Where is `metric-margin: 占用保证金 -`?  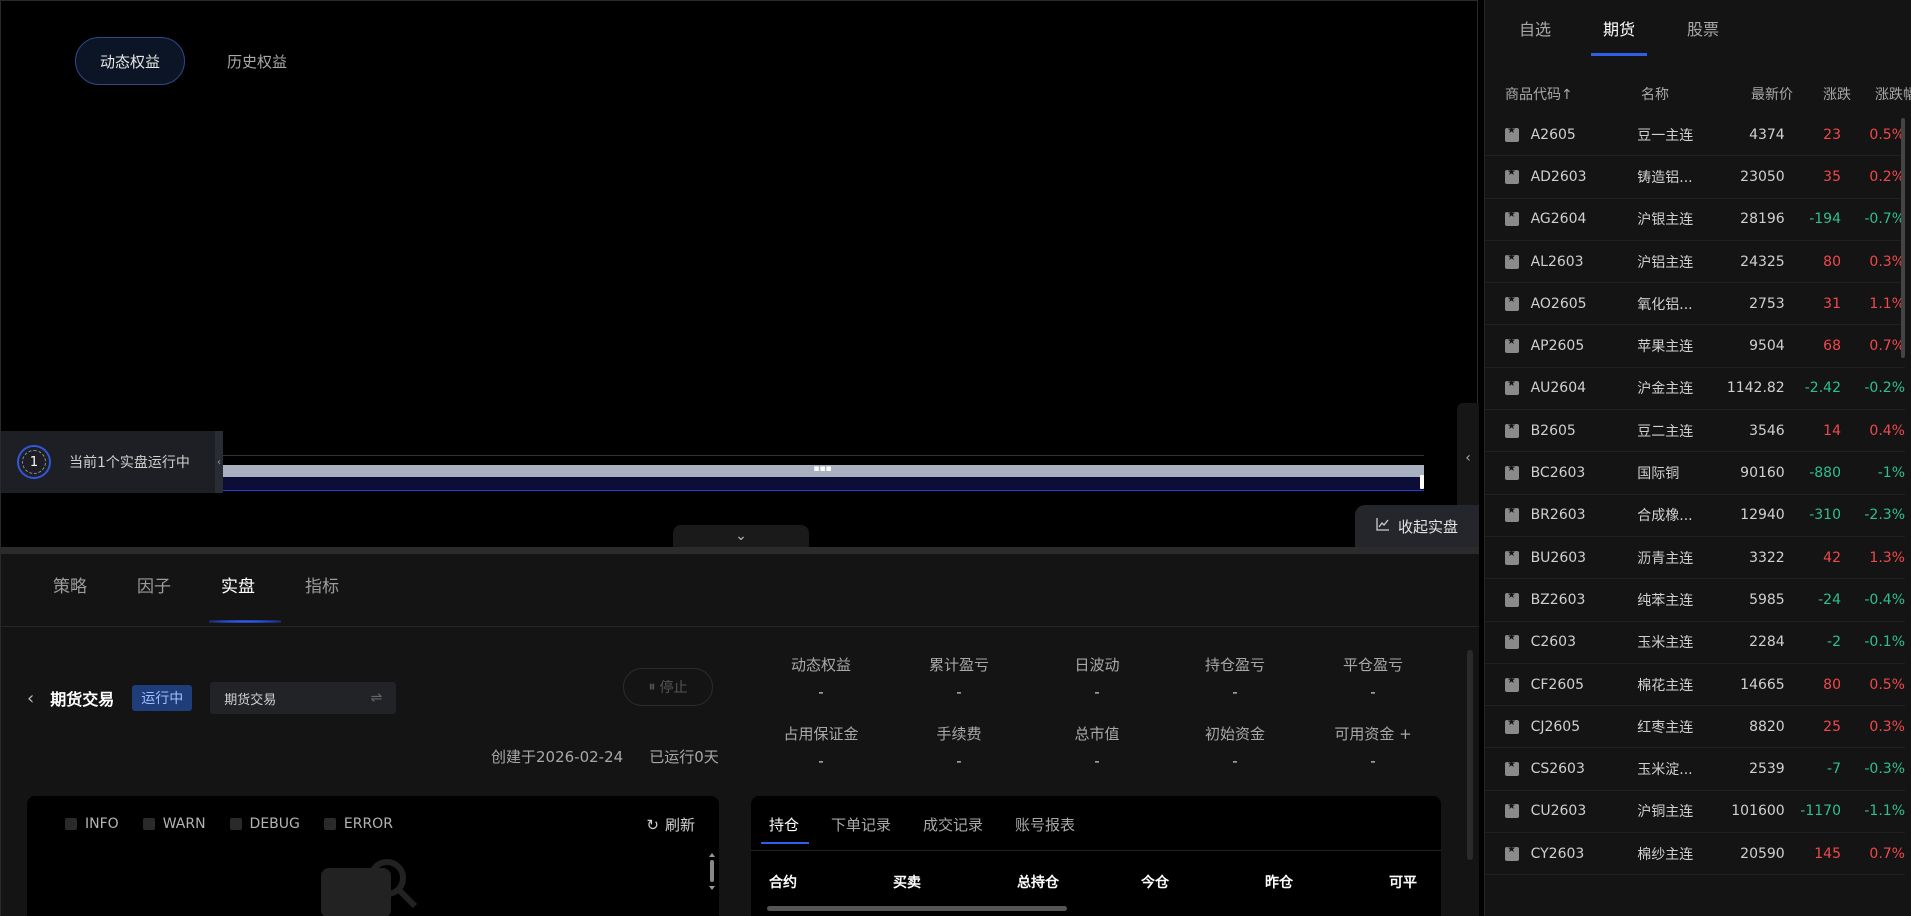
metric-margin: 占用保证金 - is located at coordinates (821, 746).